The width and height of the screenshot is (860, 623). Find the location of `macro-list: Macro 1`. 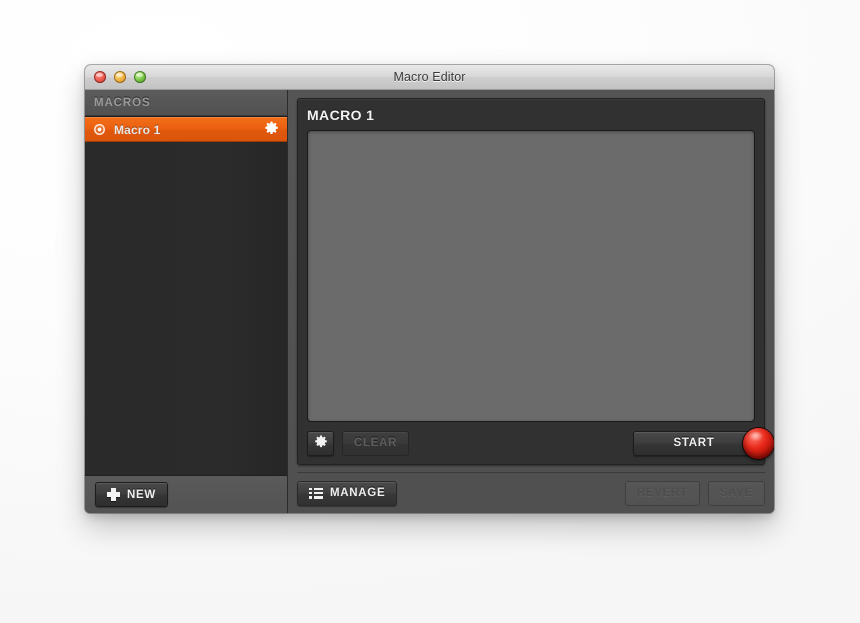

macro-list: Macro 1 is located at coordinates (186, 295).